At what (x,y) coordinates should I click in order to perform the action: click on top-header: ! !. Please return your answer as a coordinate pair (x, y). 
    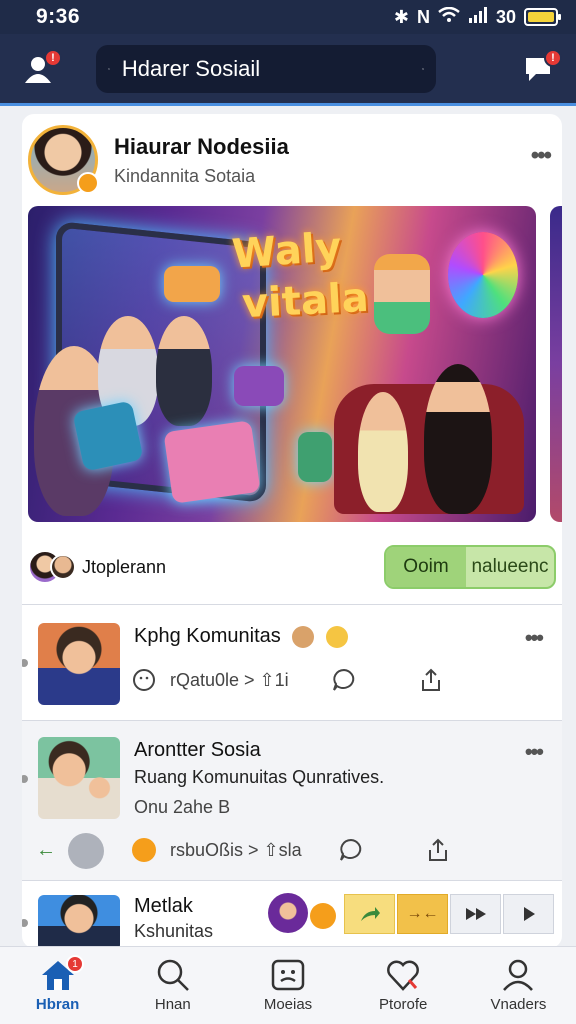
    Looking at the image, I should click on (288, 70).